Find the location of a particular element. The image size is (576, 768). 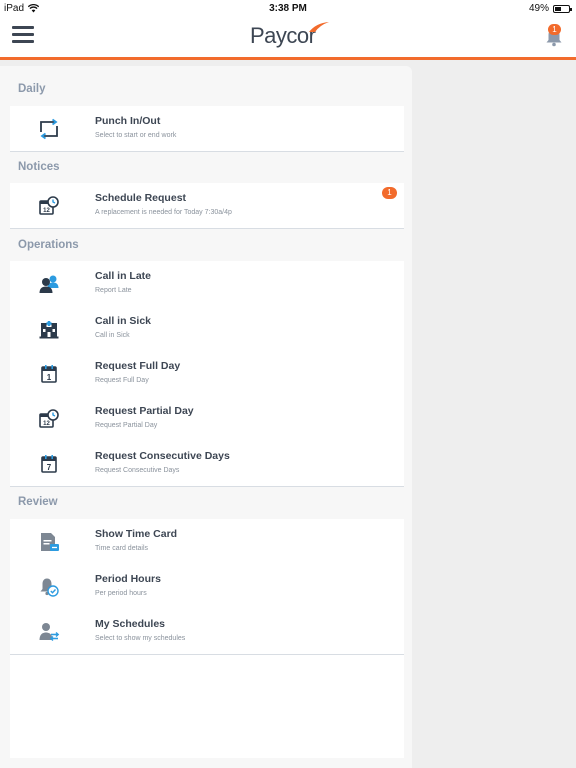

item-title: Request Full Day is located at coordinates (138, 366).